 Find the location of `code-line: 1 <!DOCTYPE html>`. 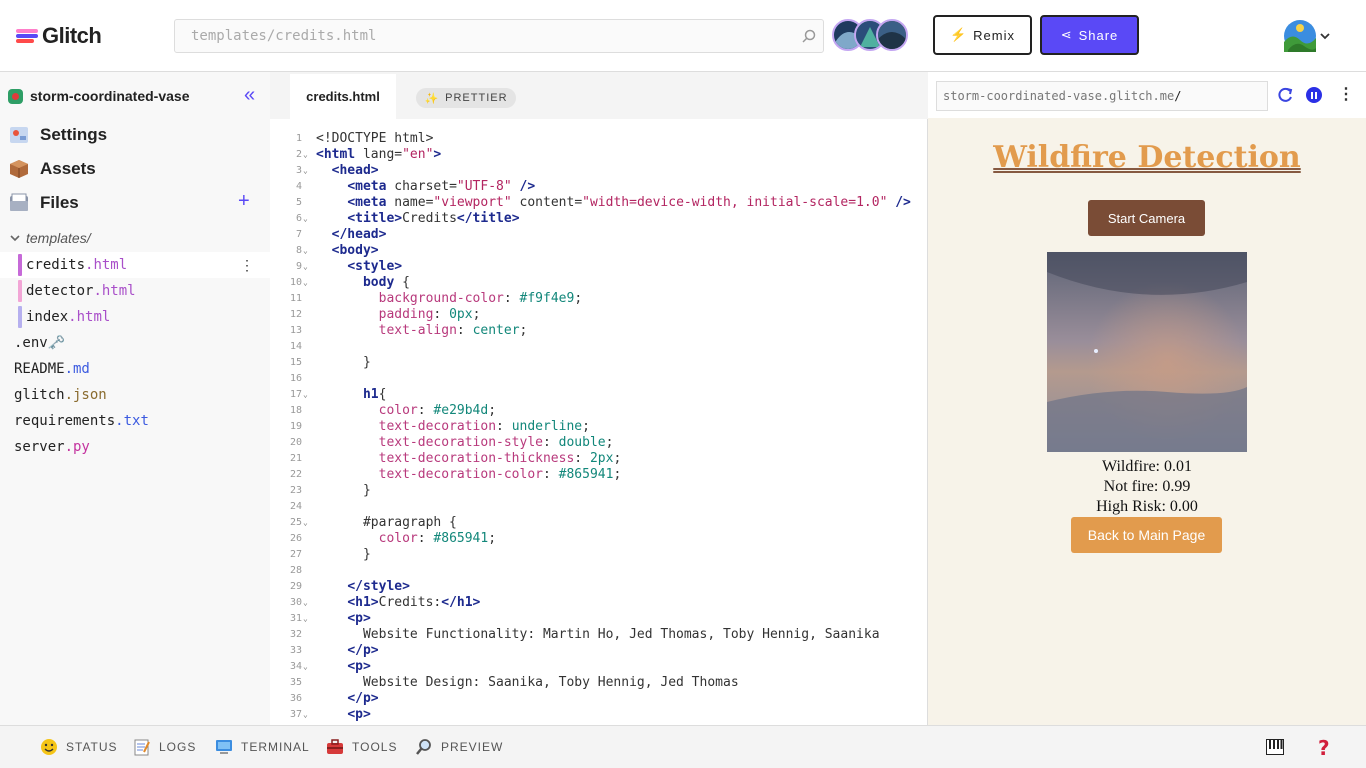

code-line: 1 <!DOCTYPE html> is located at coordinates (599, 139).